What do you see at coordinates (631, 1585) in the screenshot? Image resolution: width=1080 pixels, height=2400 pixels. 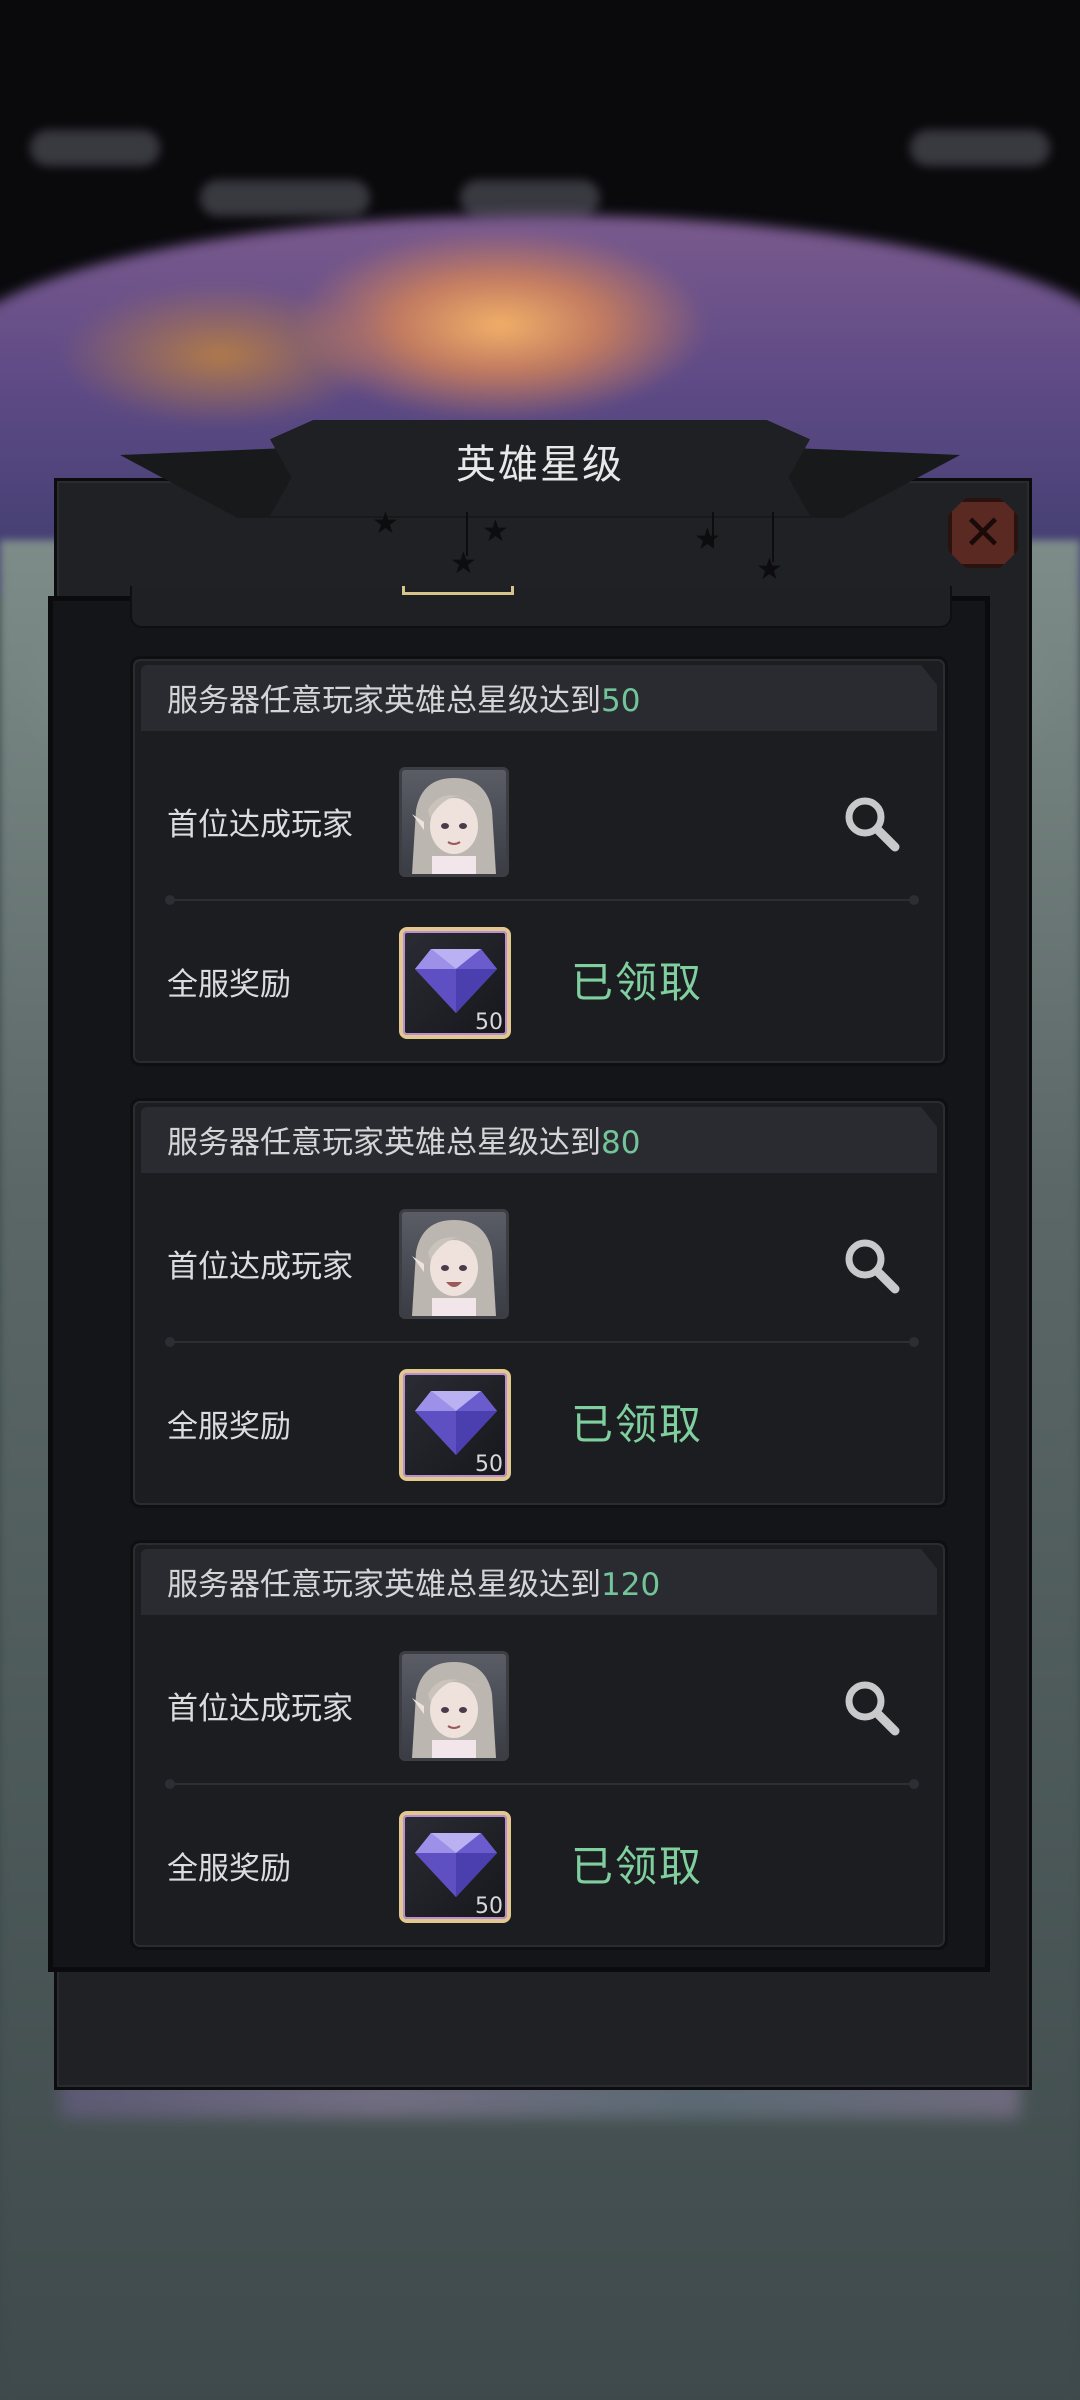 I see `milestone-target: 120` at bounding box center [631, 1585].